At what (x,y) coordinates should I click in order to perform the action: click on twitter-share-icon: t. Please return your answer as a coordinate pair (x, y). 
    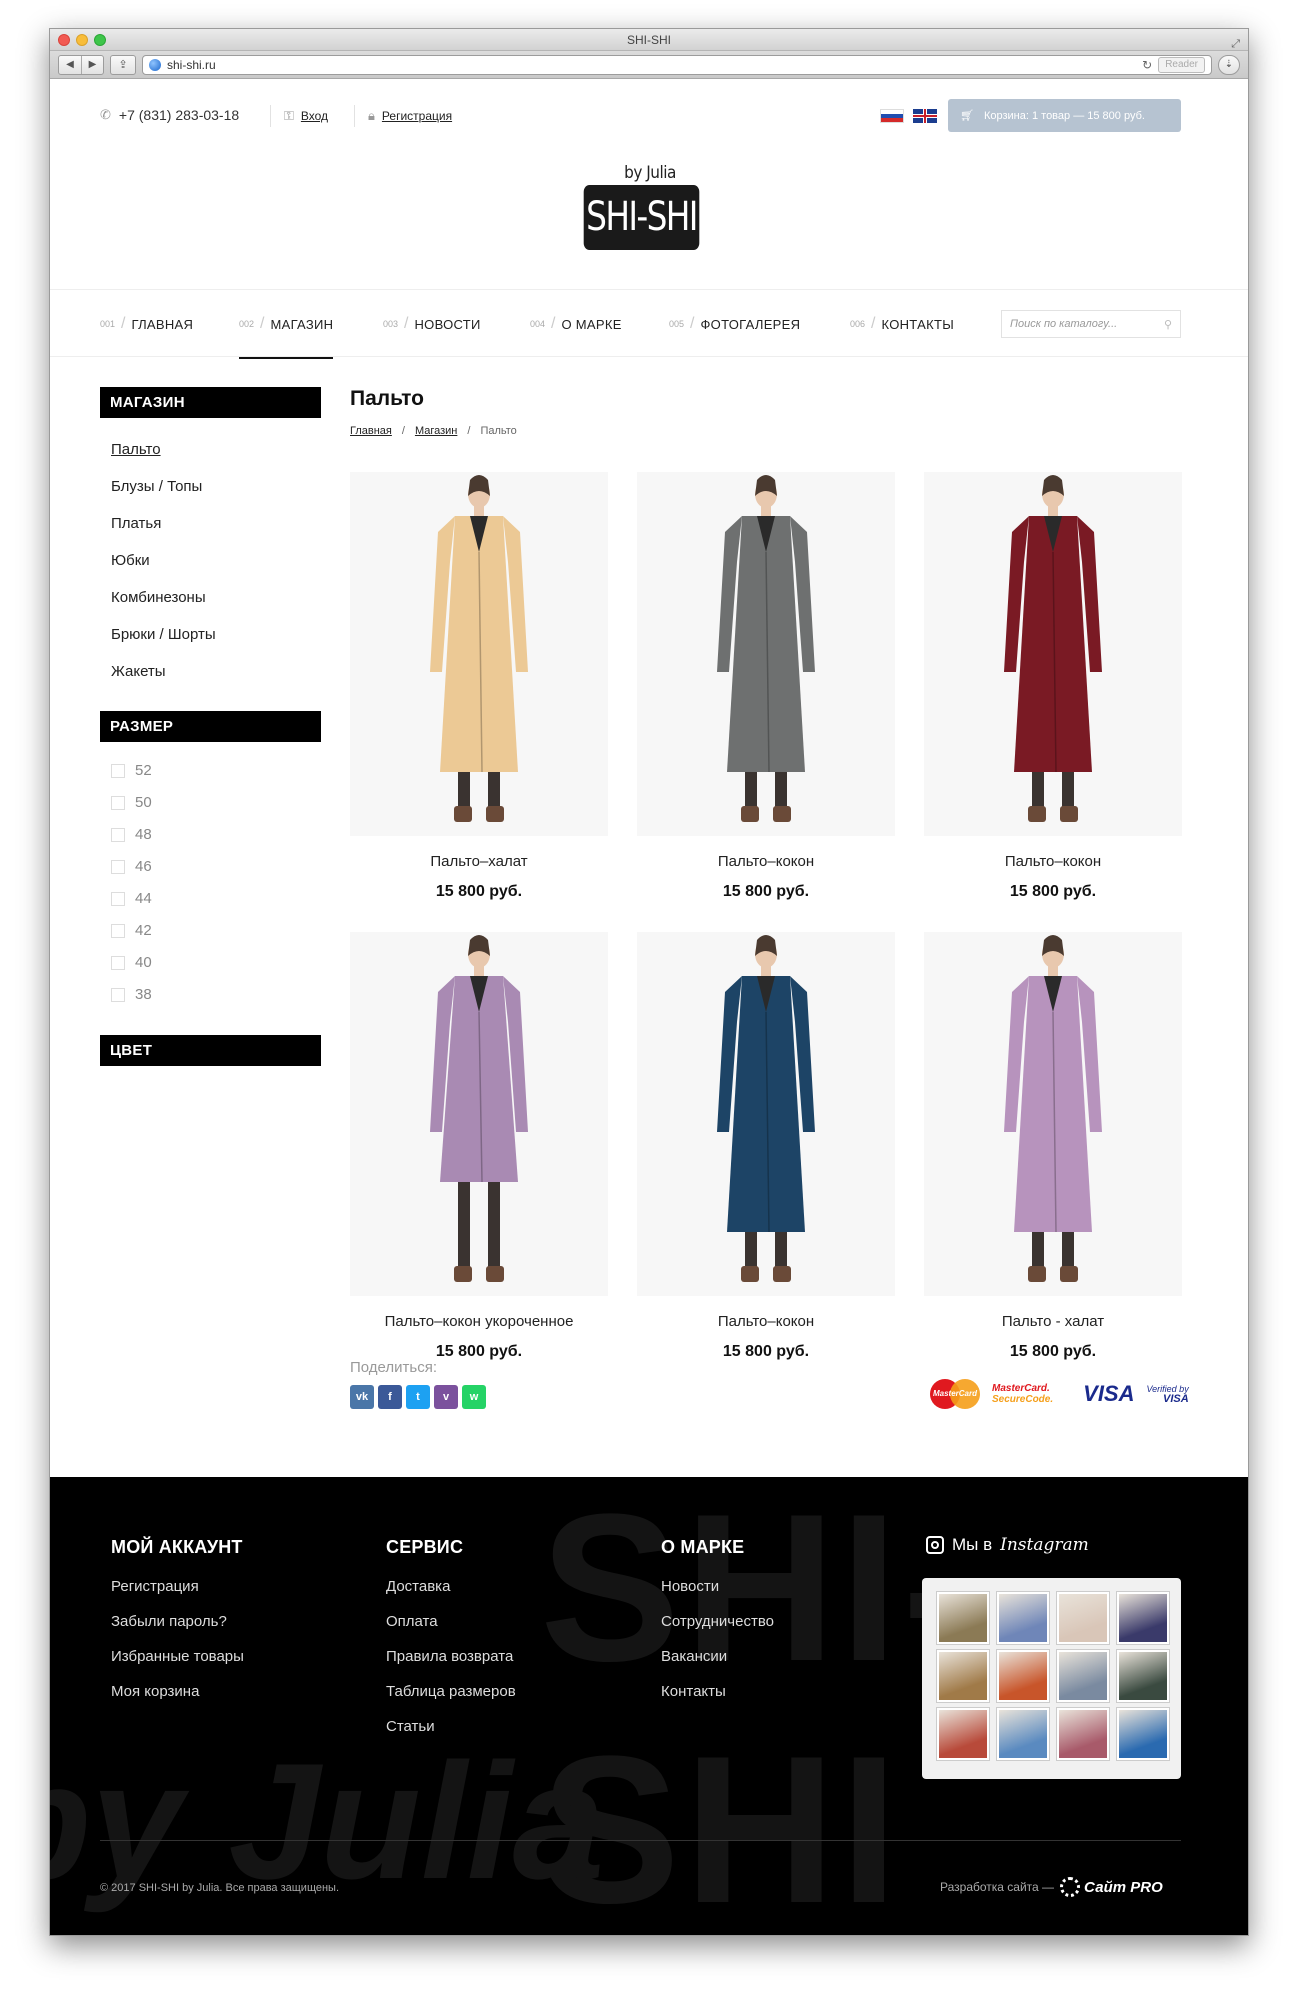
    Looking at the image, I should click on (418, 1397).